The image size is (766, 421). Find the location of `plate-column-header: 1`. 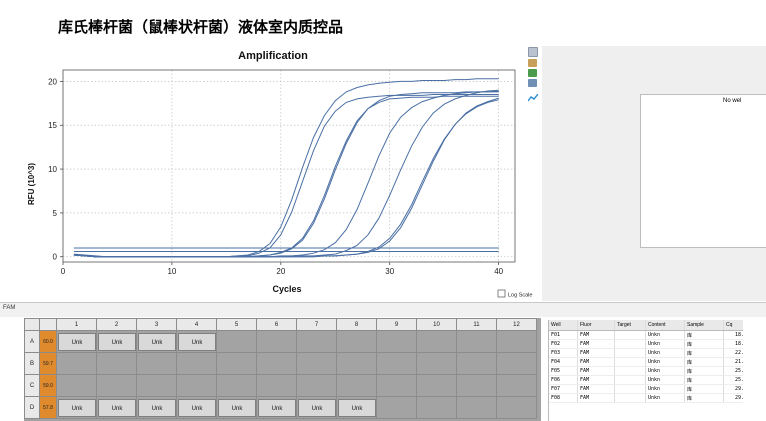

plate-column-header: 1 is located at coordinates (76, 324).